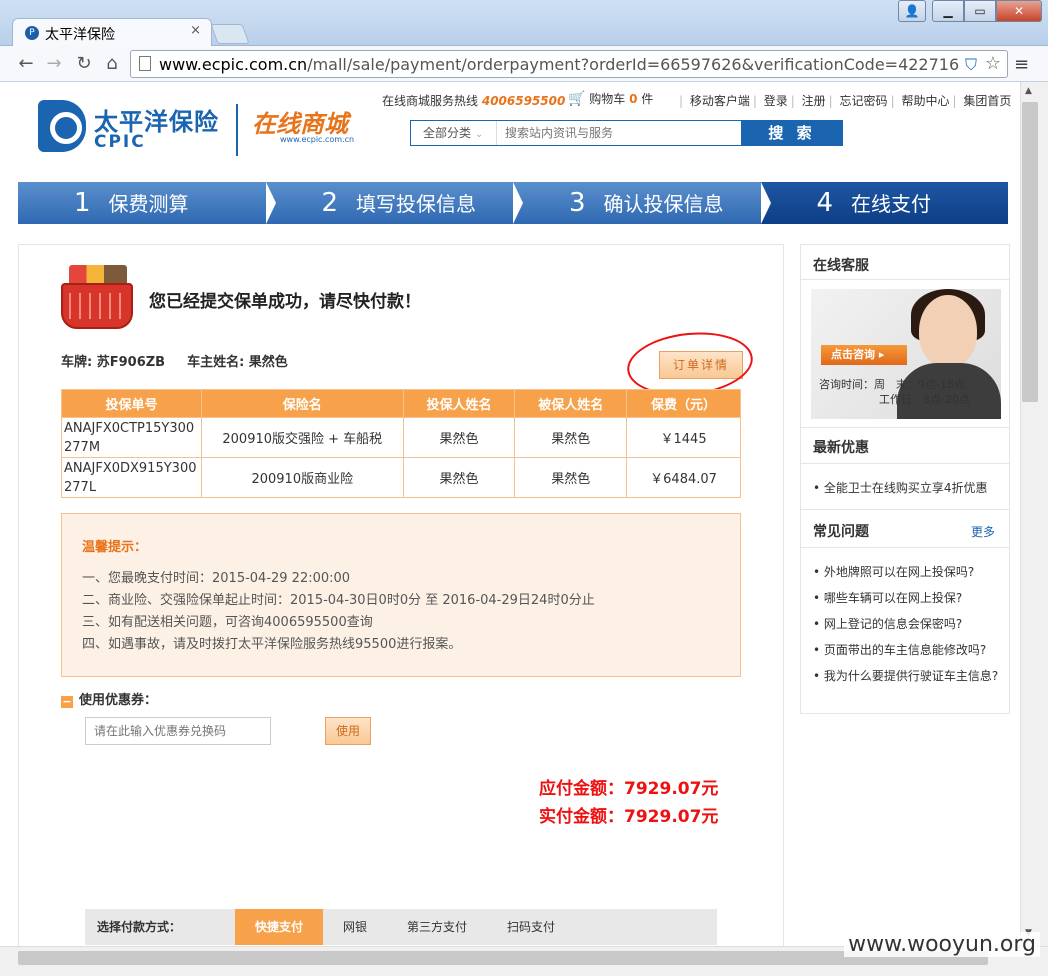 This screenshot has height=976, width=1048. I want to click on amount-due: 应付金额：7929.07元, so click(629, 789).